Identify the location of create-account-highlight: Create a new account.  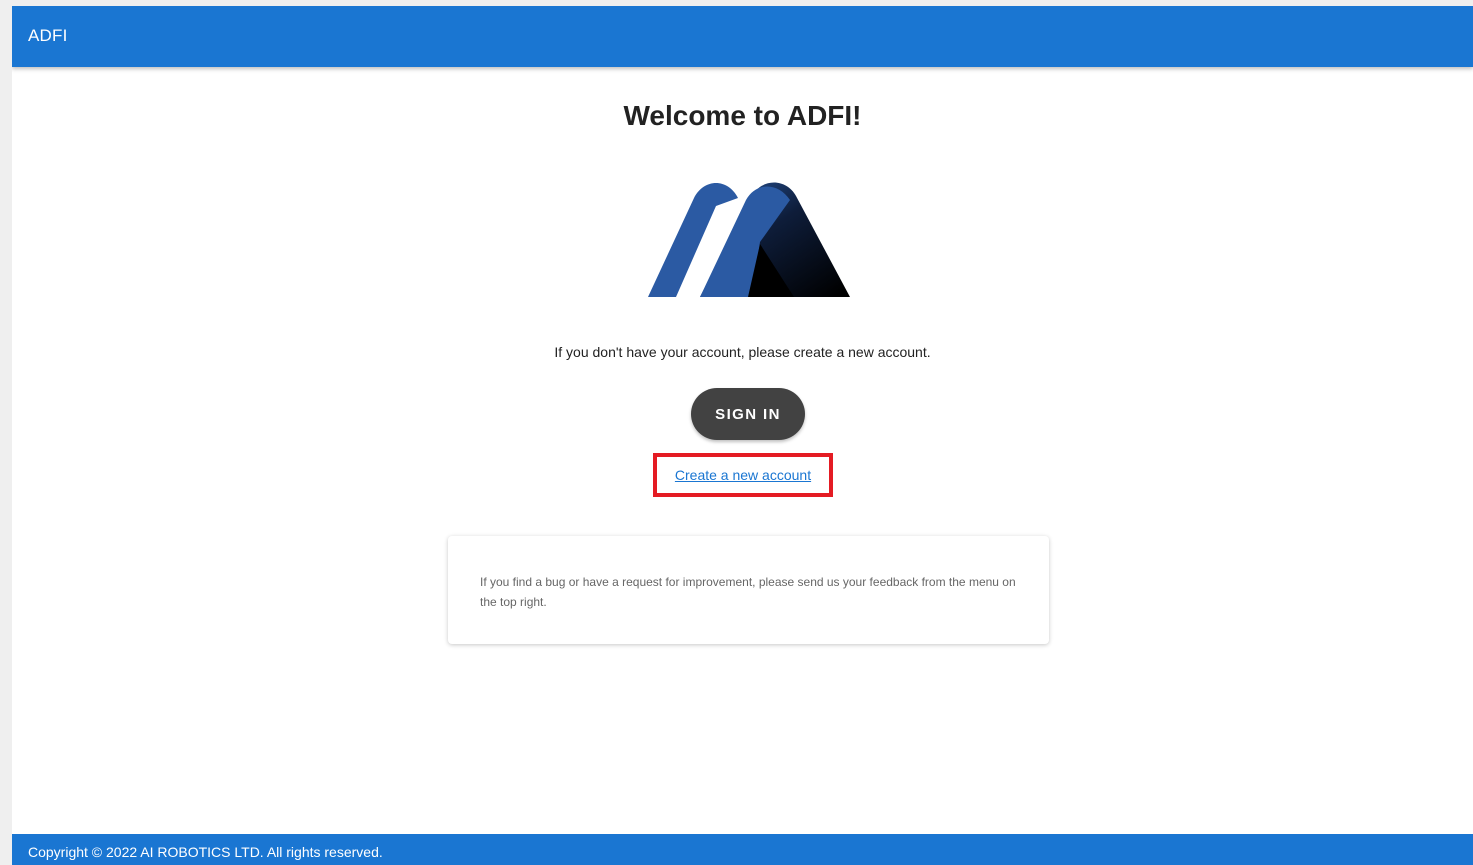
(743, 475).